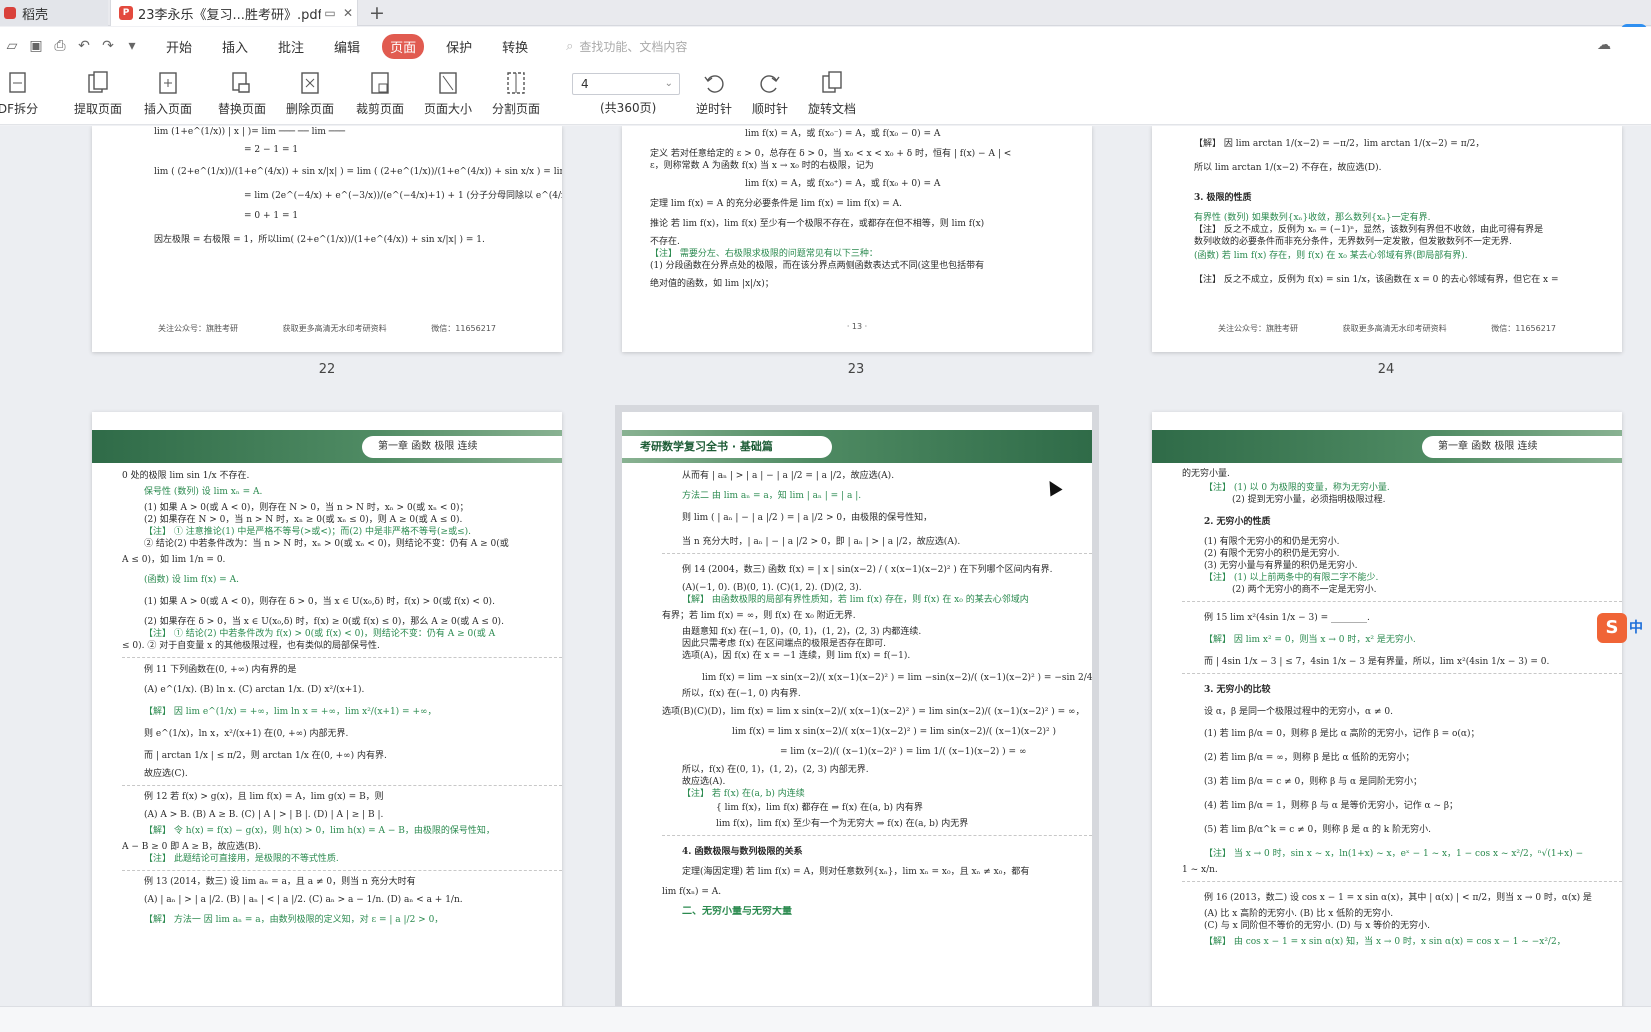 This screenshot has width=1651, height=1032. I want to click on new-tab-button: +, so click(377, 13).